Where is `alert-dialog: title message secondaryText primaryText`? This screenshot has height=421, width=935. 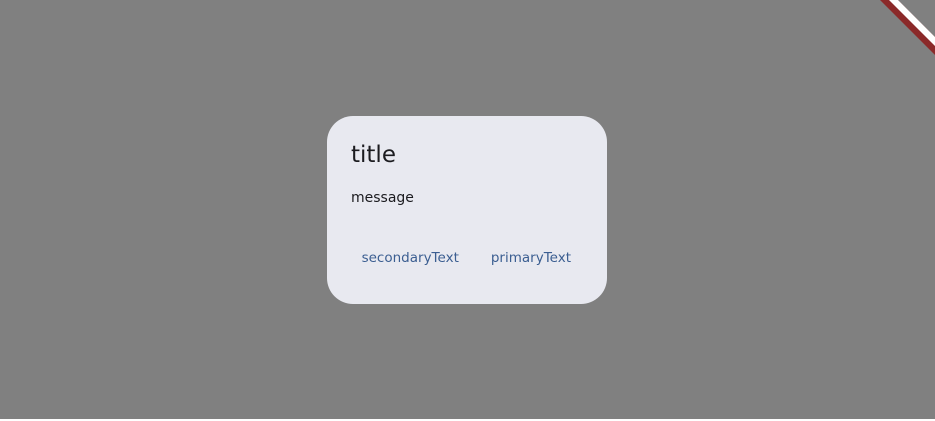
alert-dialog: title message secondaryText primaryText is located at coordinates (467, 210).